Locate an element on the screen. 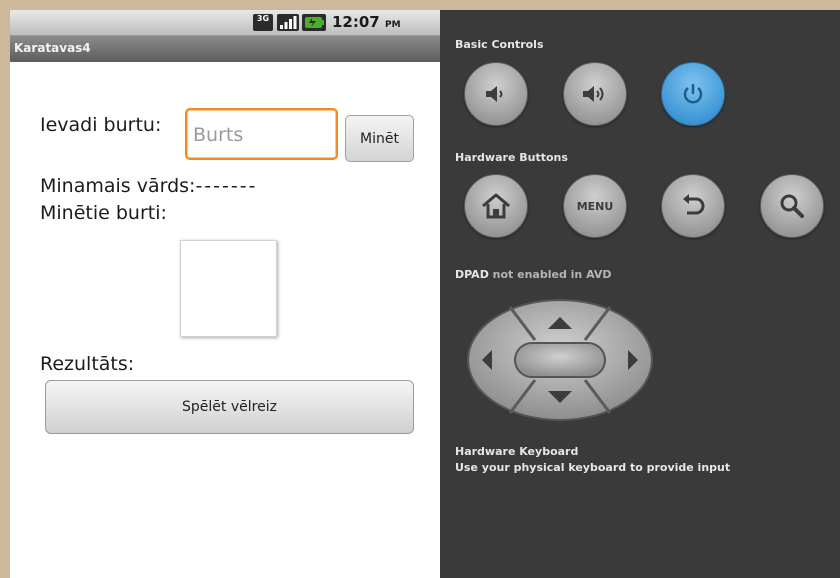  volume-up-button is located at coordinates (595, 94).